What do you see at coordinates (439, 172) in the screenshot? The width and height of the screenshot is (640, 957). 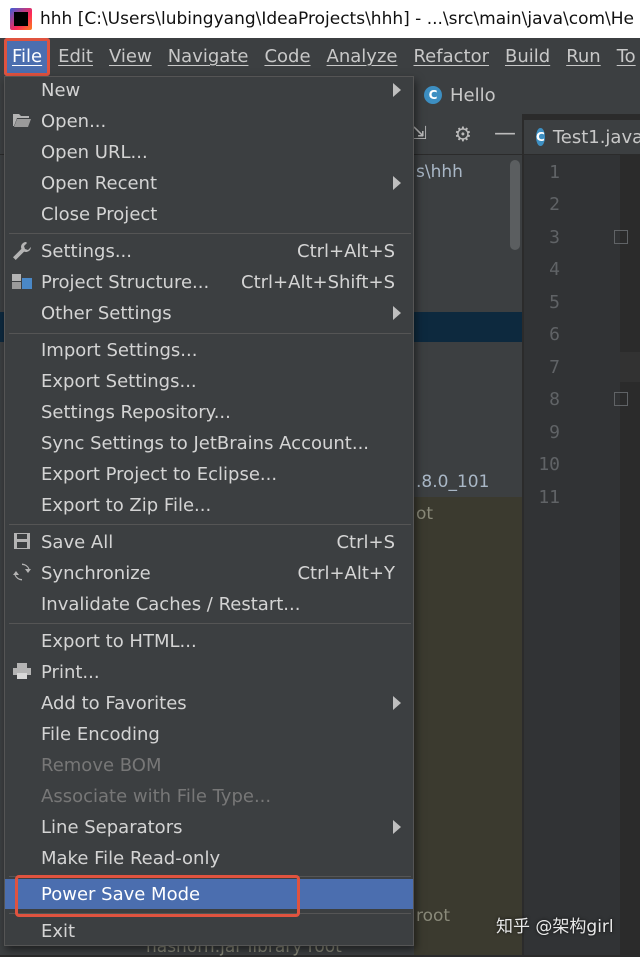 I see `project-path-fragment: s\hhh` at bounding box center [439, 172].